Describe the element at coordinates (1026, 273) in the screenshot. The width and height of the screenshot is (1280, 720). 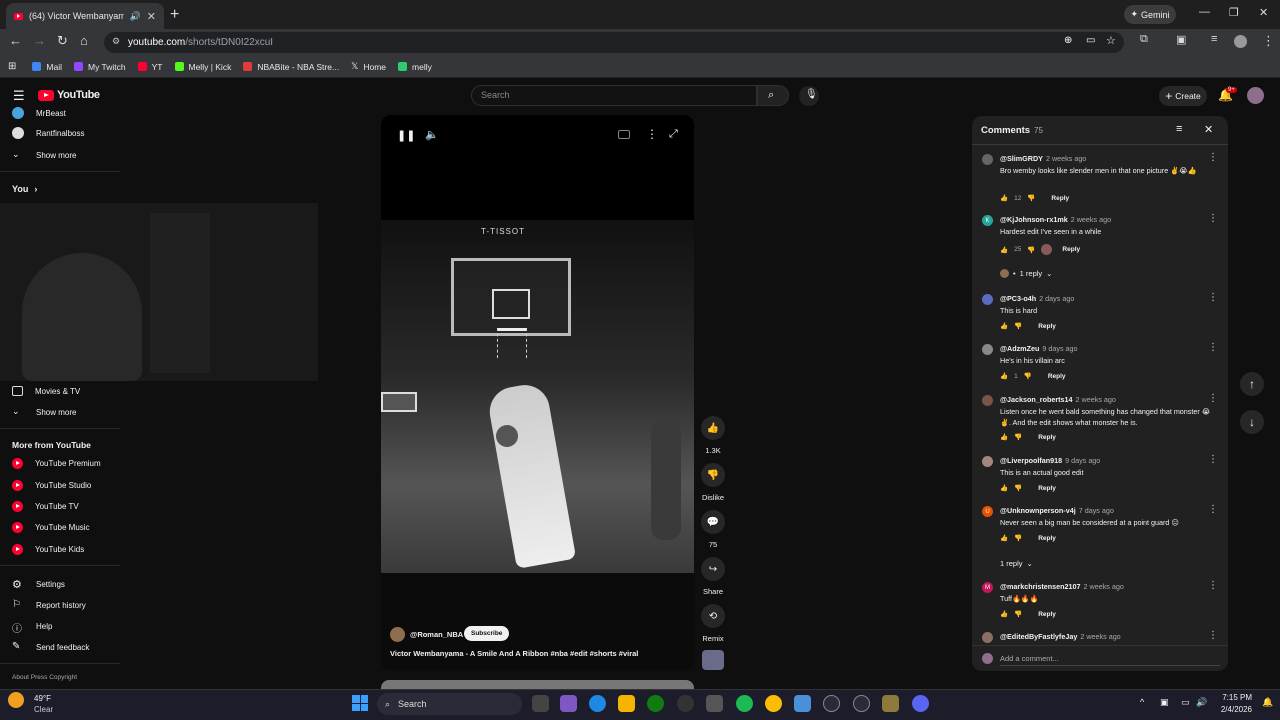
I see `replies-toggle: • 1 reply ⌄` at that location.